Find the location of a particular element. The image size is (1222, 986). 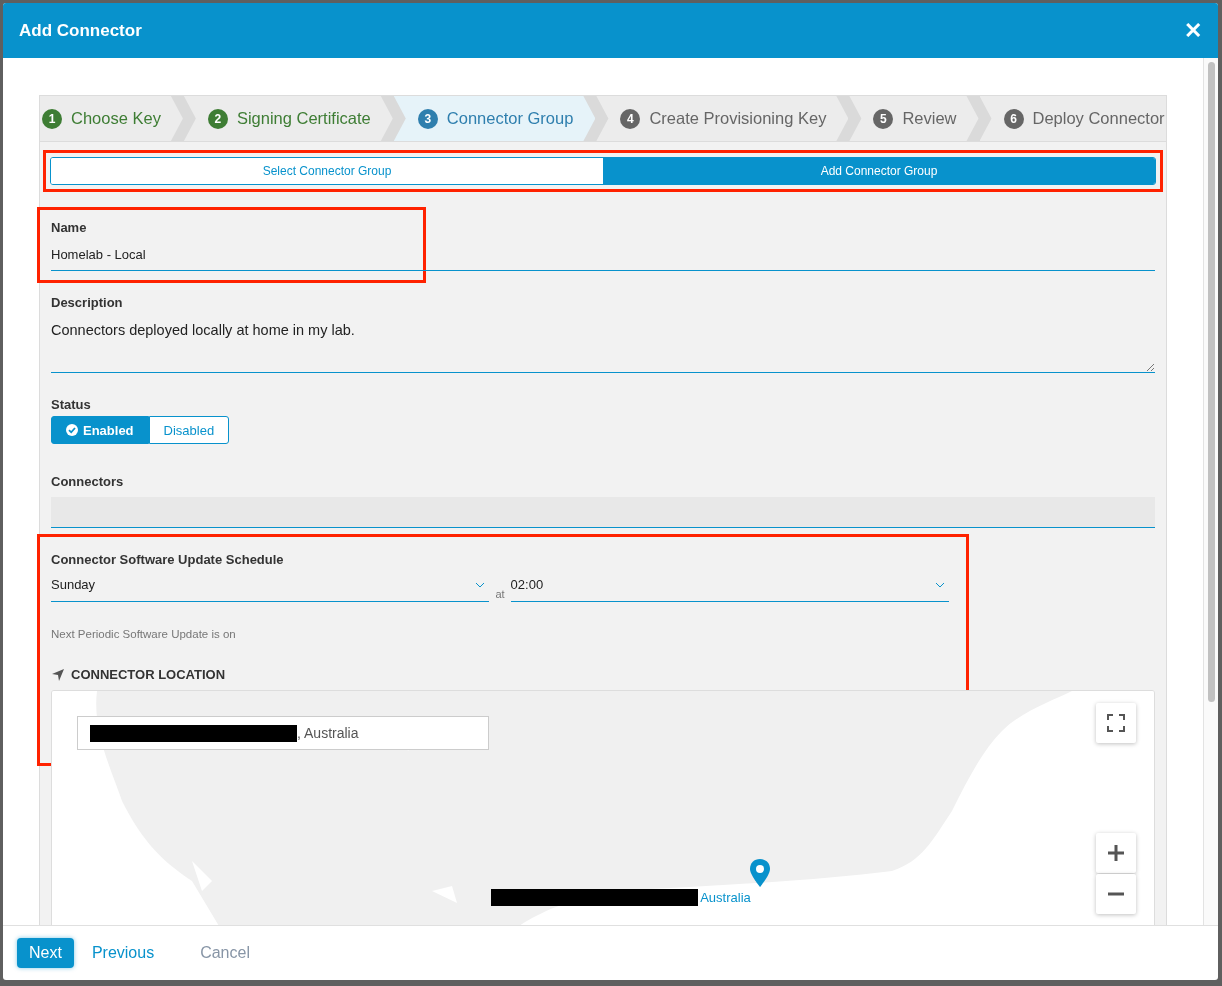

step-number: 6 is located at coordinates (1013, 118).